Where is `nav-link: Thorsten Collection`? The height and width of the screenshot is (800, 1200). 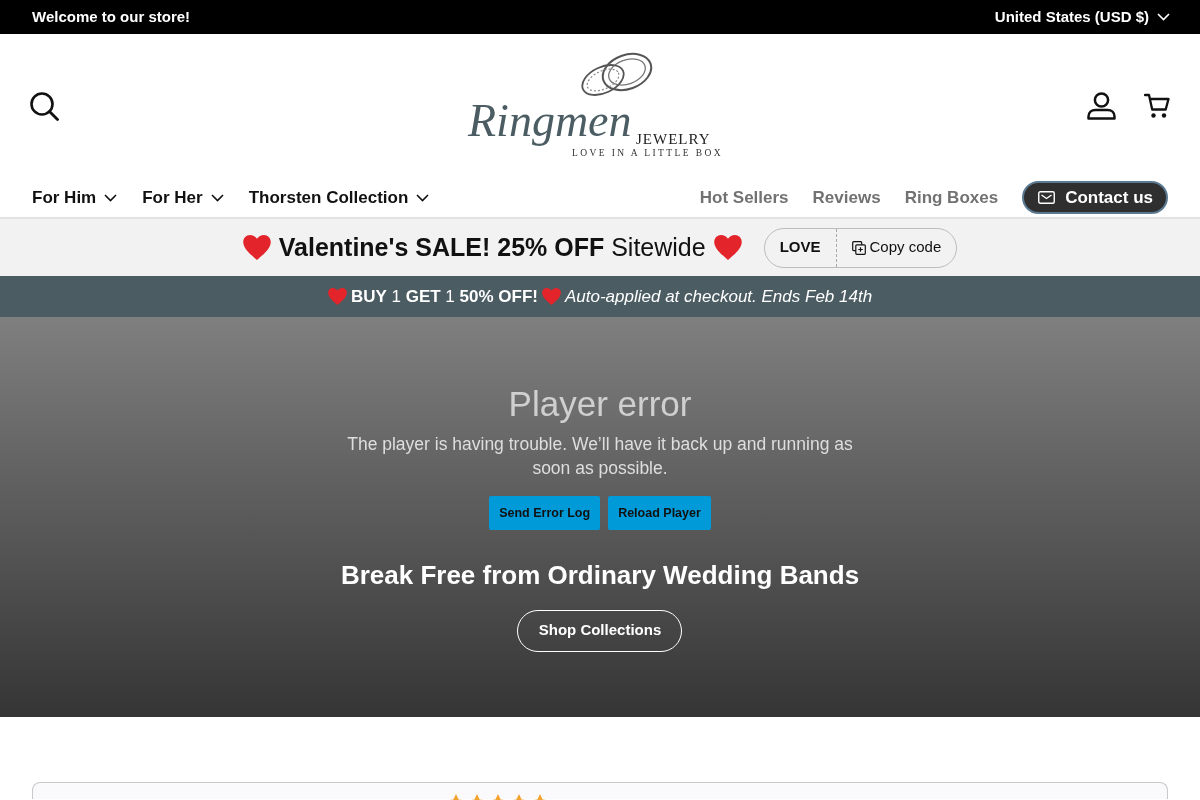 nav-link: Thorsten Collection is located at coordinates (339, 197).